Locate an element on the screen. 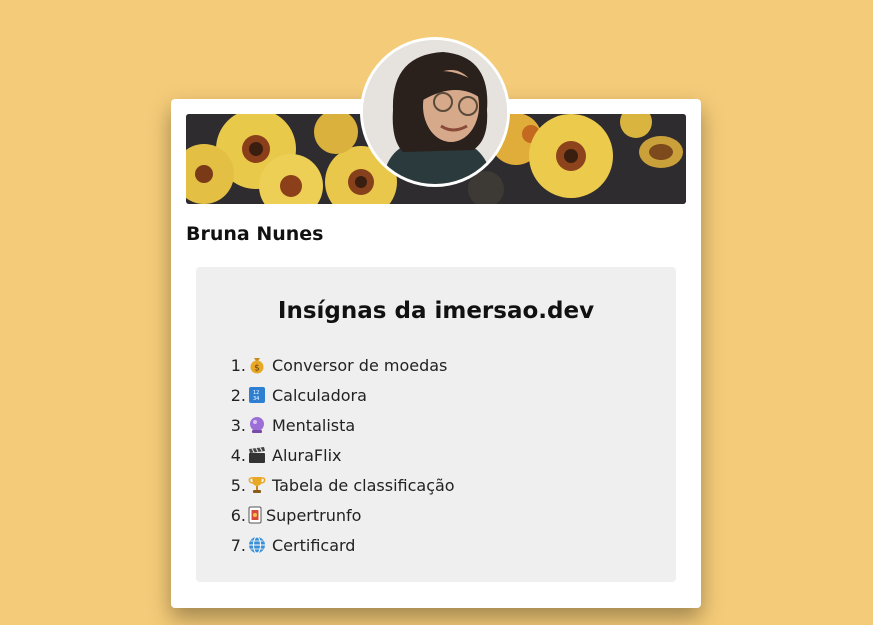 The image size is (873, 625). list-number: 2. is located at coordinates (238, 395).